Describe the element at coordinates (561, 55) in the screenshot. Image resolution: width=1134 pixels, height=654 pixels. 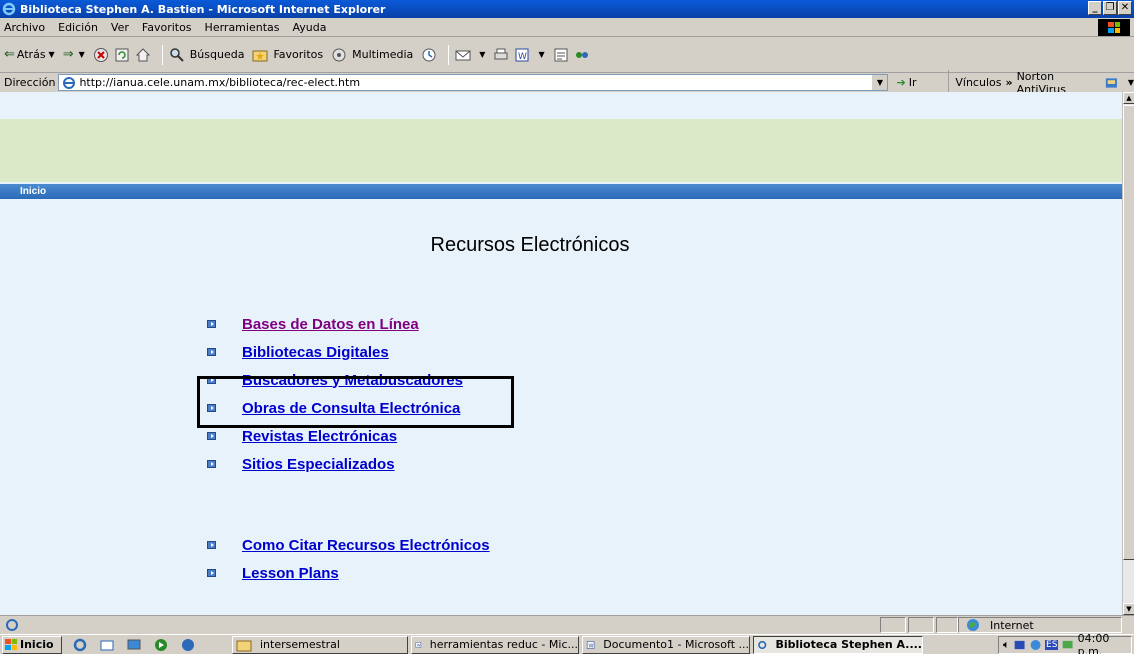
I see `discuss-icon` at that location.